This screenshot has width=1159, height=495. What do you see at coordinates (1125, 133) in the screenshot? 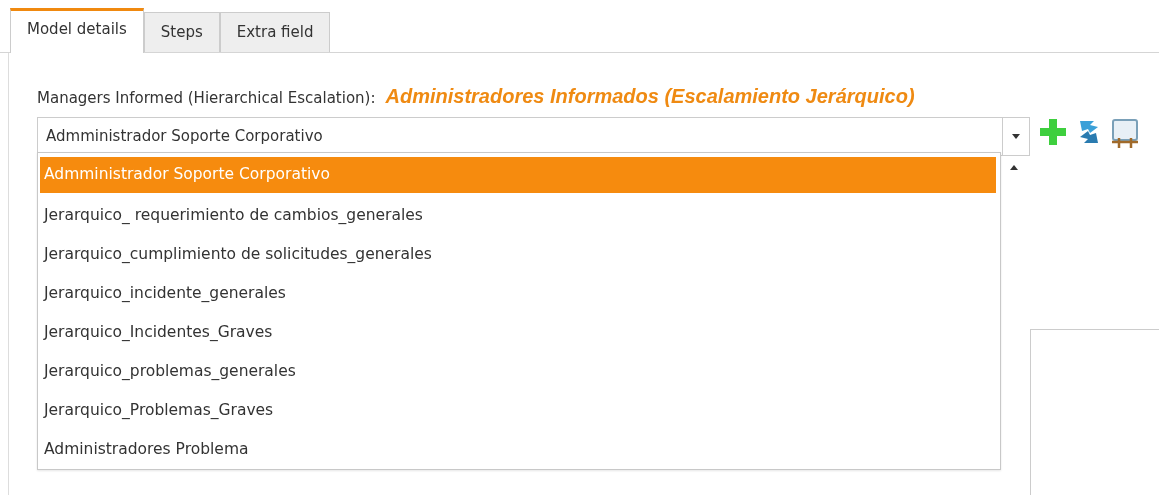
I see `easel-icon` at bounding box center [1125, 133].